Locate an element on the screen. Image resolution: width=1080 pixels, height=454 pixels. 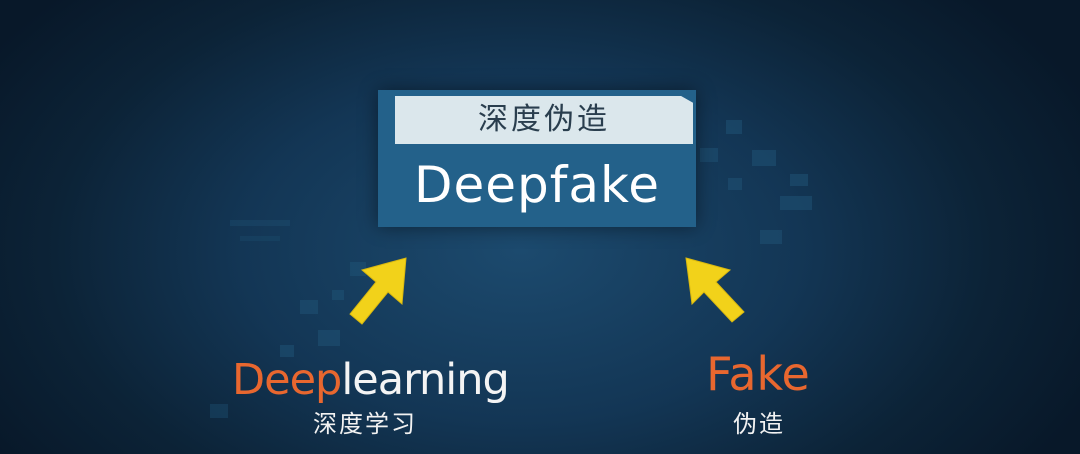
deep-learning-subtitle: 深度学习 is located at coordinates (365, 424).